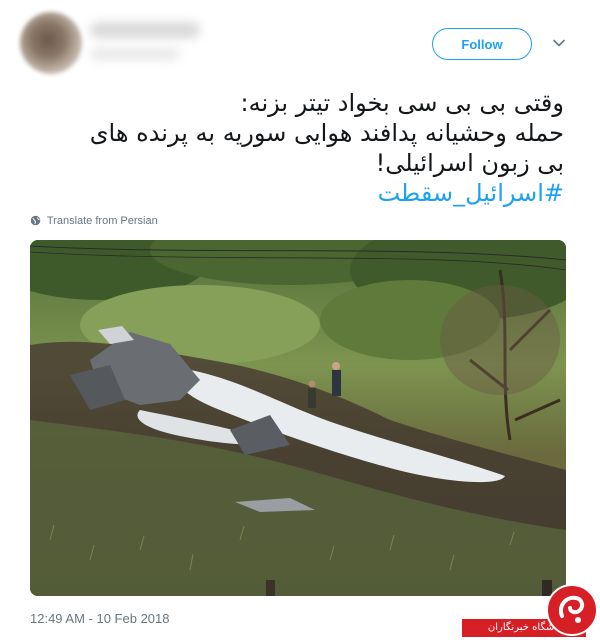 The height and width of the screenshot is (640, 600). What do you see at coordinates (531, 612) in the screenshot?
I see `watermark: باشگاه خبرنگاران` at bounding box center [531, 612].